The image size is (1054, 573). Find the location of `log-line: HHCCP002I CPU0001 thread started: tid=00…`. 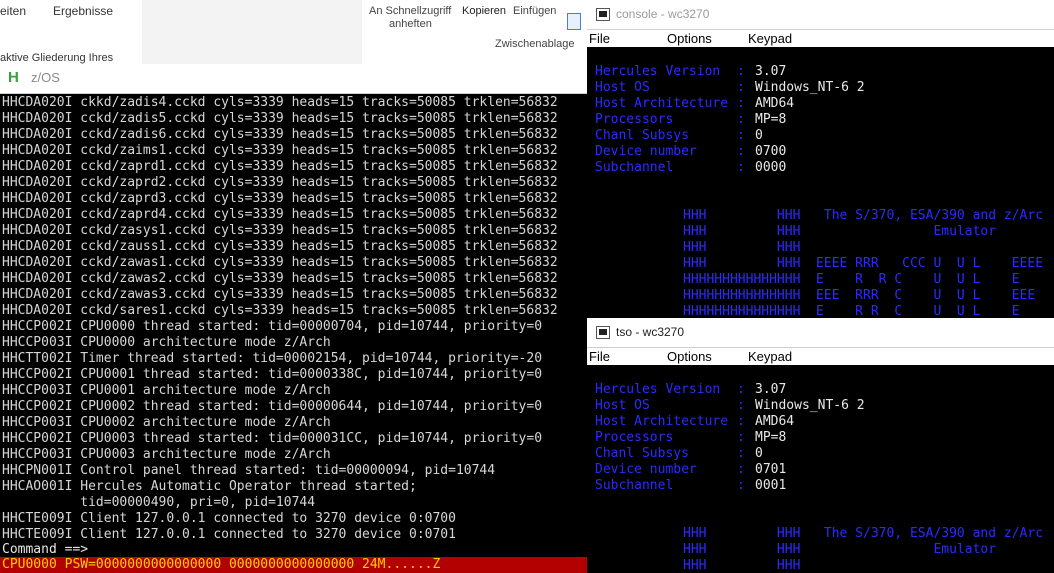

log-line: HHCCP002I CPU0001 thread started: tid=00… is located at coordinates (272, 374).